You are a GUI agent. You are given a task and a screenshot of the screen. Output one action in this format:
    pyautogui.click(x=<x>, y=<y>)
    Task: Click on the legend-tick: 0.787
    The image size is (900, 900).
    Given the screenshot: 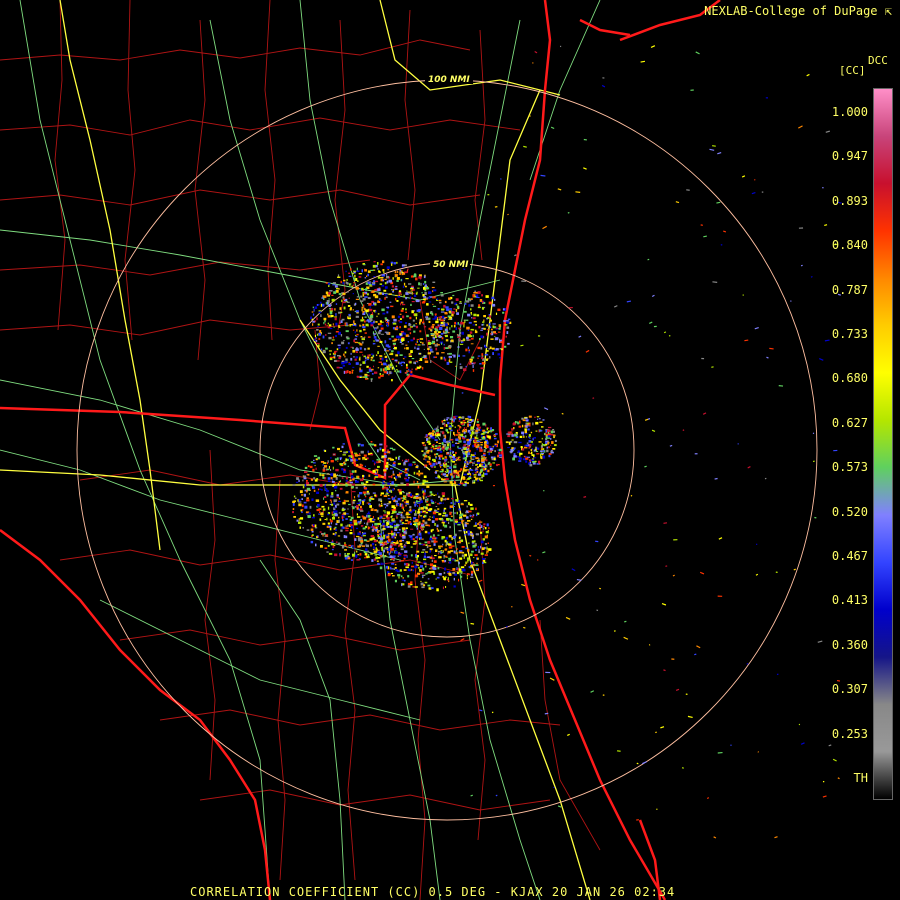 What is the action you would take?
    pyautogui.click(x=849, y=289)
    